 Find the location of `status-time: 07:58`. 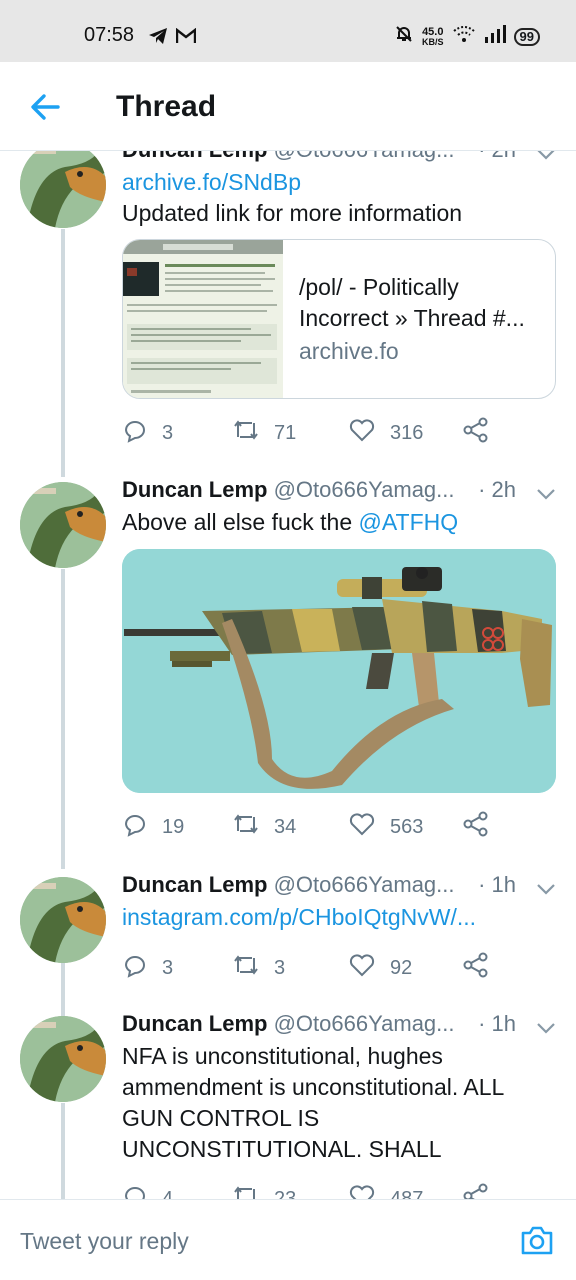

status-time: 07:58 is located at coordinates (109, 35).